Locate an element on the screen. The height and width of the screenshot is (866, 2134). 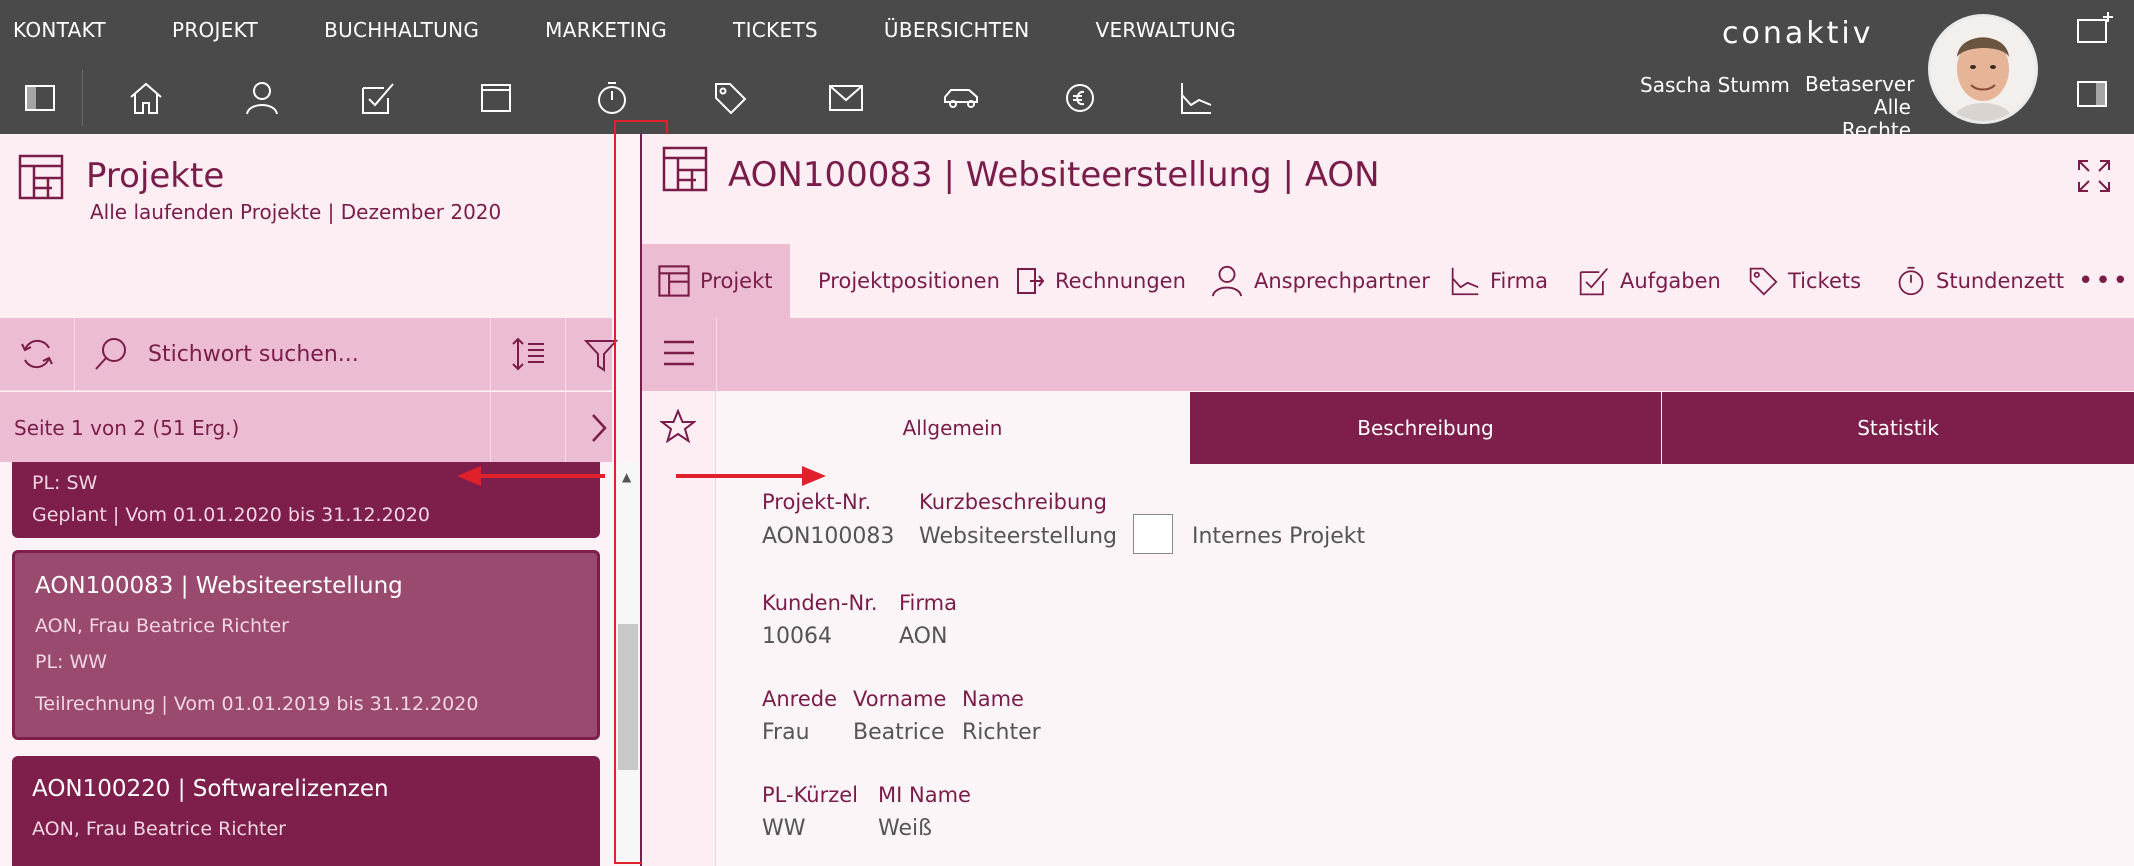
field-name: Richter is located at coordinates (1001, 732).